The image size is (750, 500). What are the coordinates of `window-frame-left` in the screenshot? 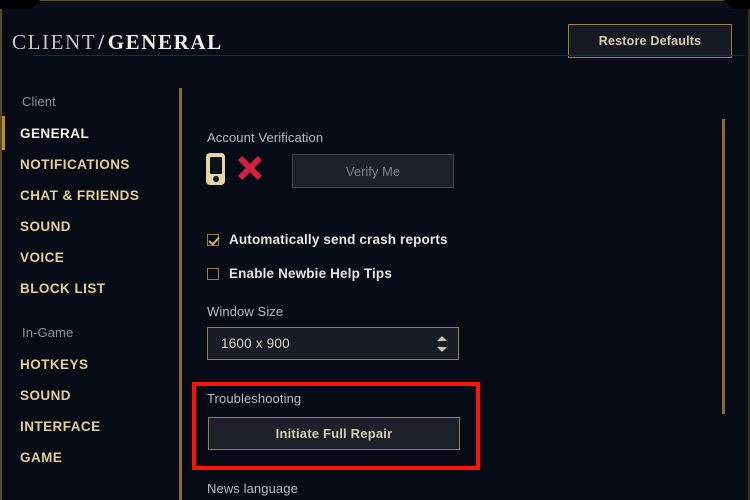 It's located at (1, 253).